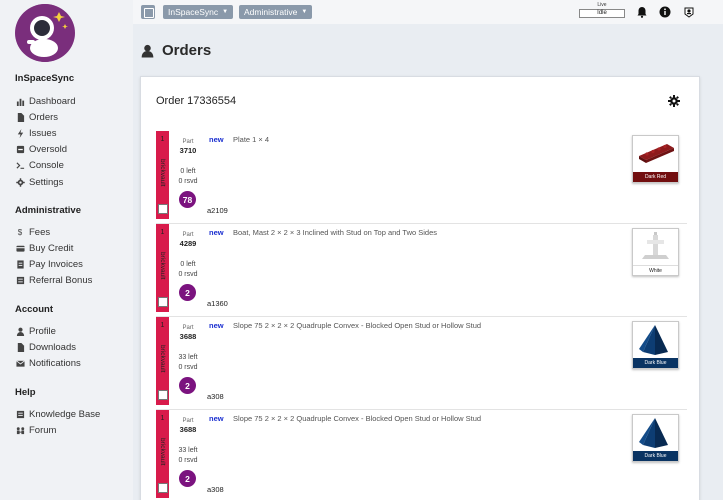 This screenshot has width=723, height=500. I want to click on sidebar-item-profile: Profile, so click(48, 331).